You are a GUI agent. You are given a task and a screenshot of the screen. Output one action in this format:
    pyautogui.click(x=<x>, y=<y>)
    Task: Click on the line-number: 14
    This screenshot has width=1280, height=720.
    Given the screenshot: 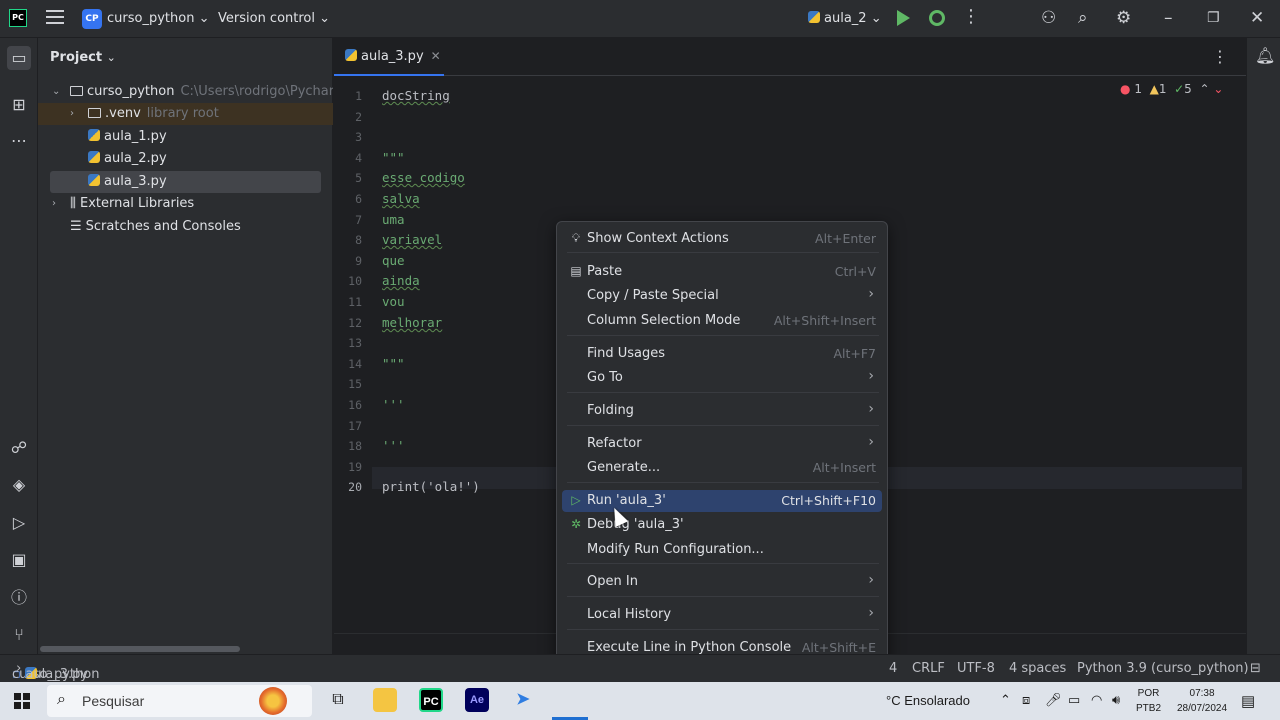 What is the action you would take?
    pyautogui.click(x=348, y=364)
    